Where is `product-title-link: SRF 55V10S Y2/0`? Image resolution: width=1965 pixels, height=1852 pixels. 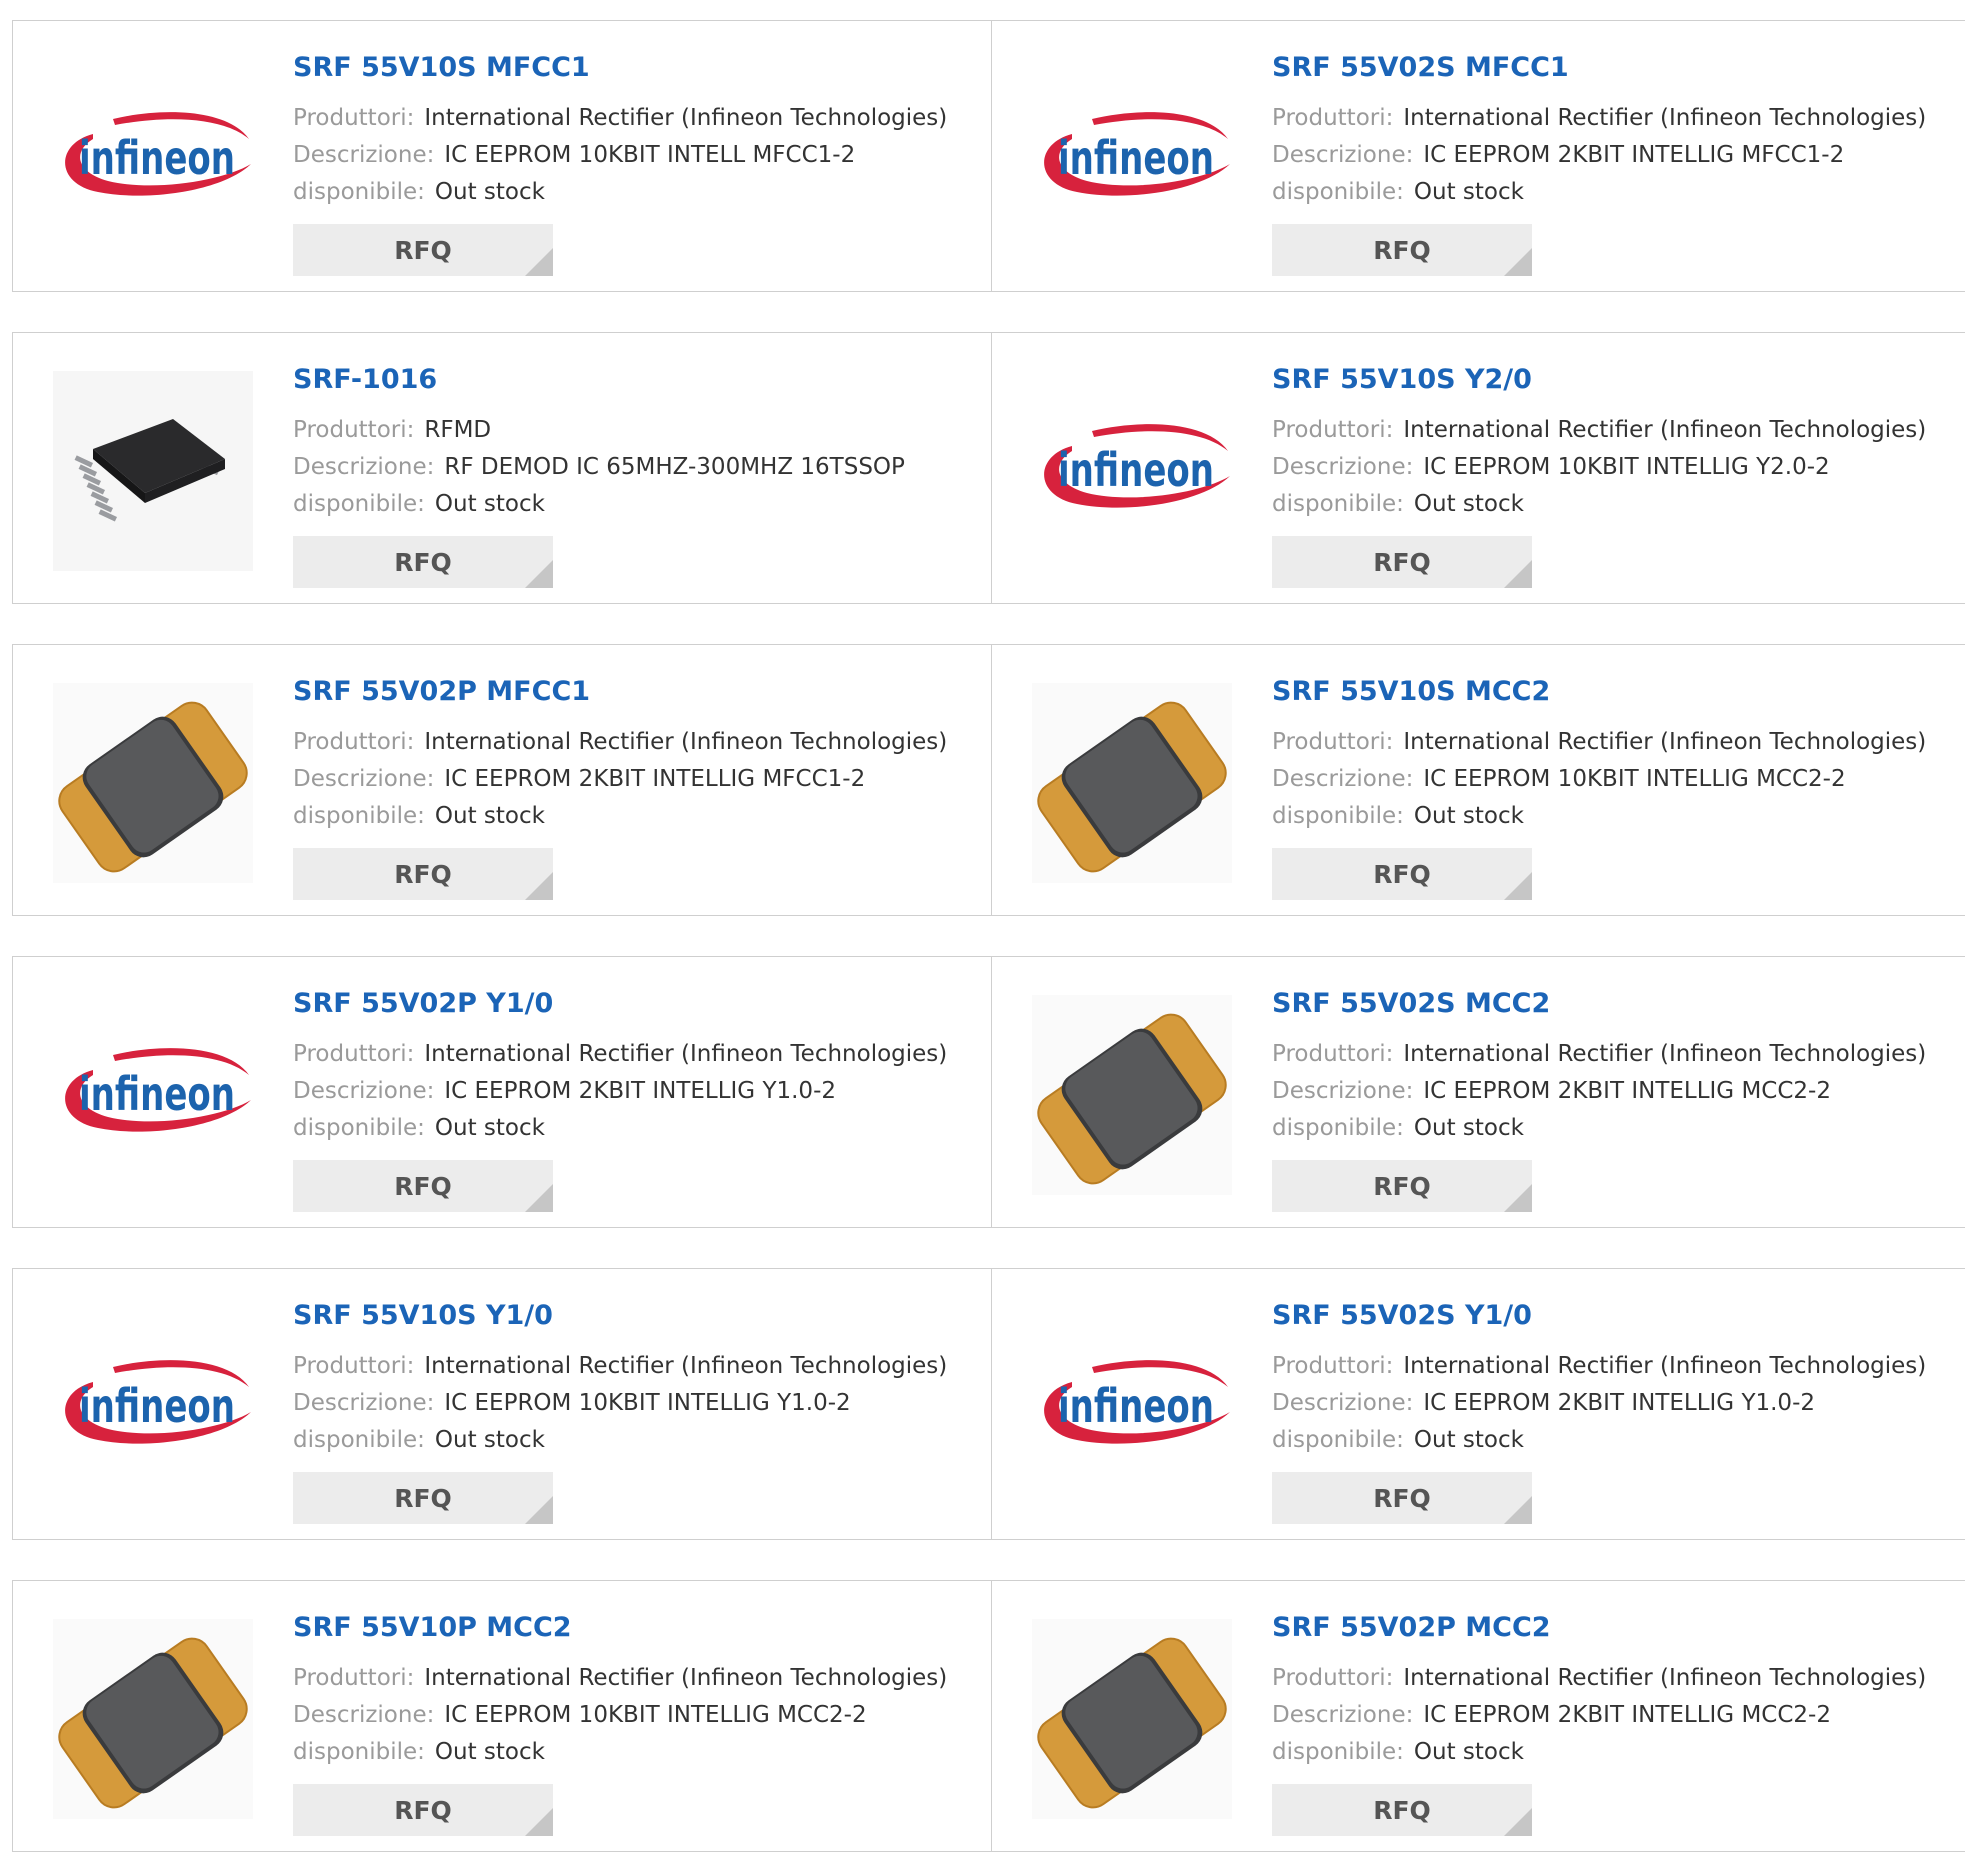 product-title-link: SRF 55V10S Y2/0 is located at coordinates (1618, 380).